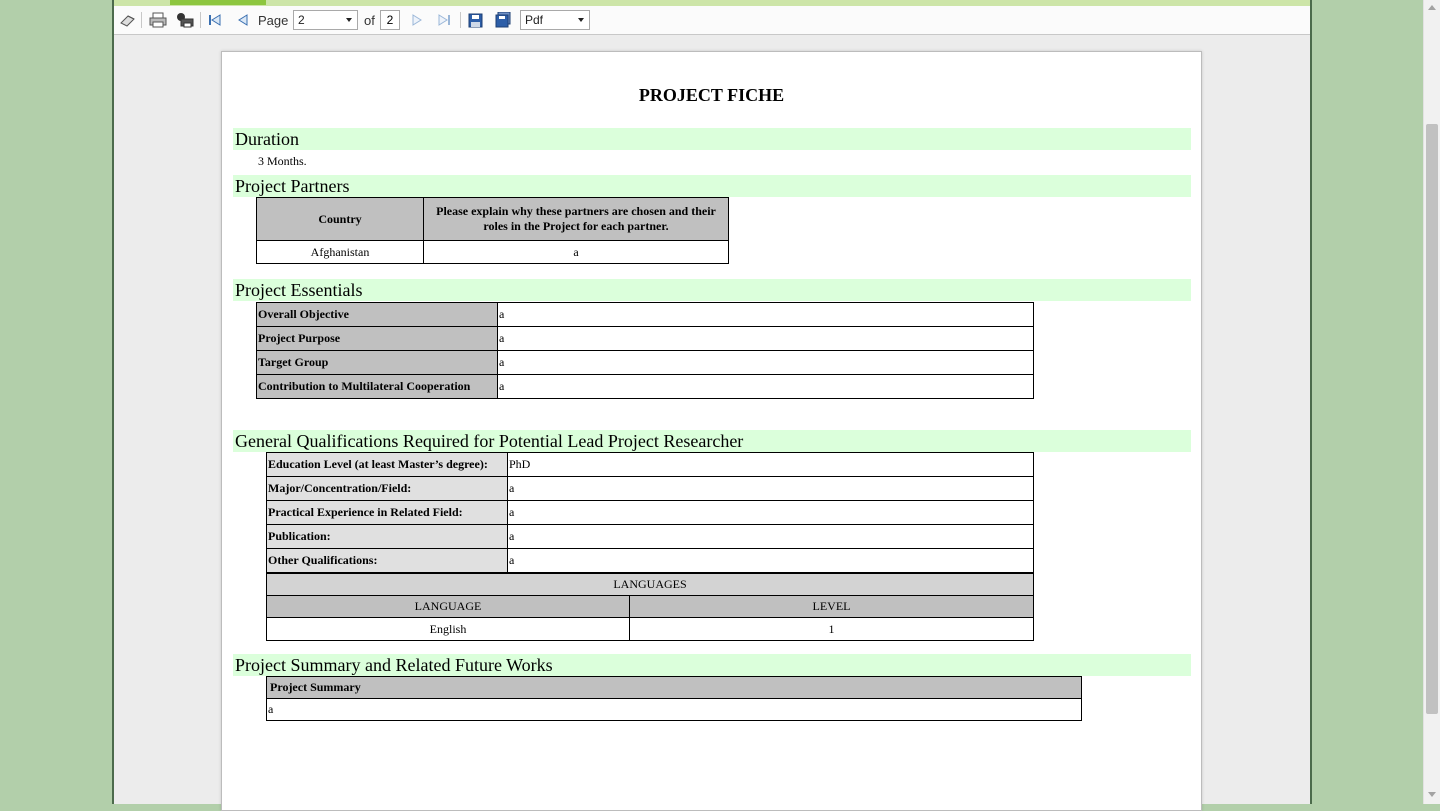 The height and width of the screenshot is (811, 1440). I want to click on page-number-value: 2, so click(301, 20).